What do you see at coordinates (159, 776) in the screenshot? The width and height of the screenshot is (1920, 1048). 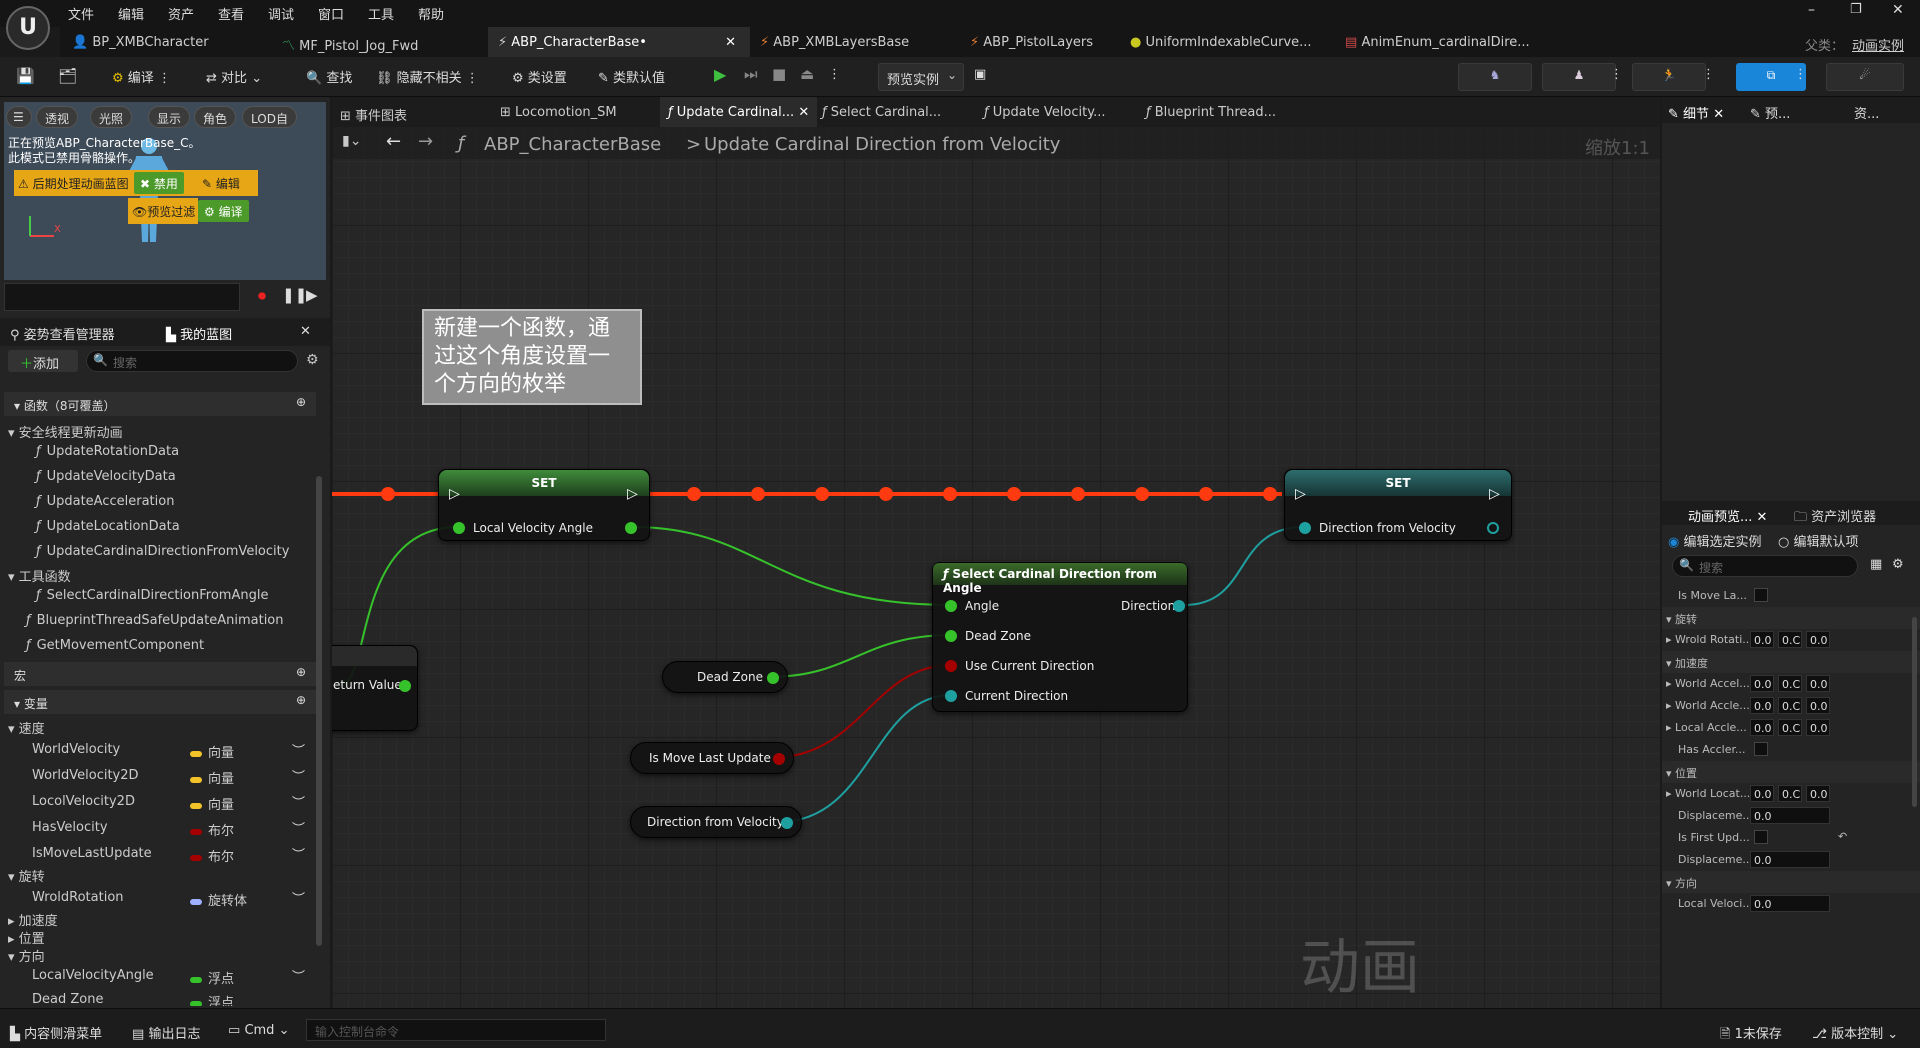 I see `variable-row: WorldVelocity2D 向量 ︶` at bounding box center [159, 776].